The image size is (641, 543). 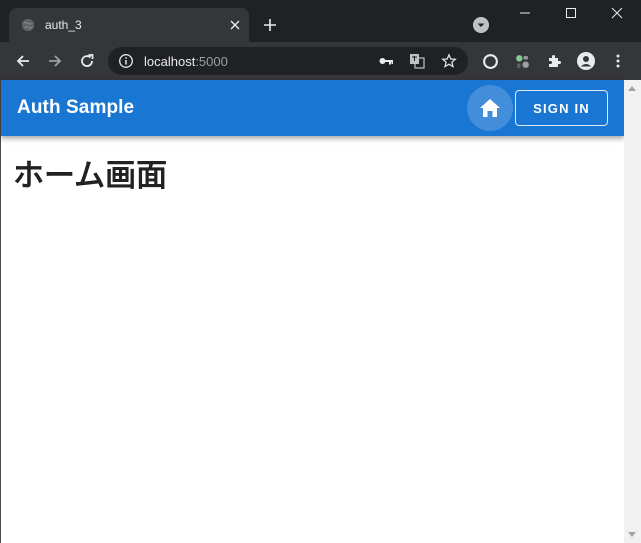 What do you see at coordinates (386, 61) in the screenshot?
I see `key-icon` at bounding box center [386, 61].